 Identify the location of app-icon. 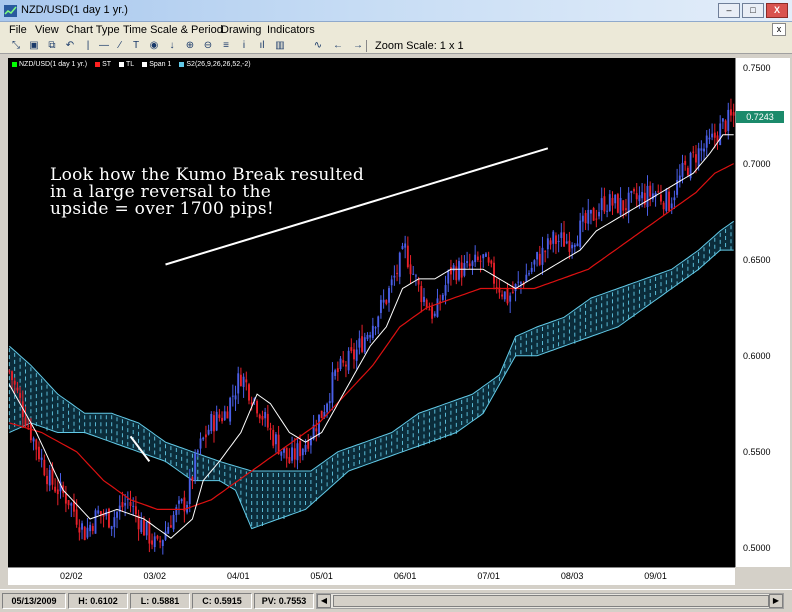
(10, 11).